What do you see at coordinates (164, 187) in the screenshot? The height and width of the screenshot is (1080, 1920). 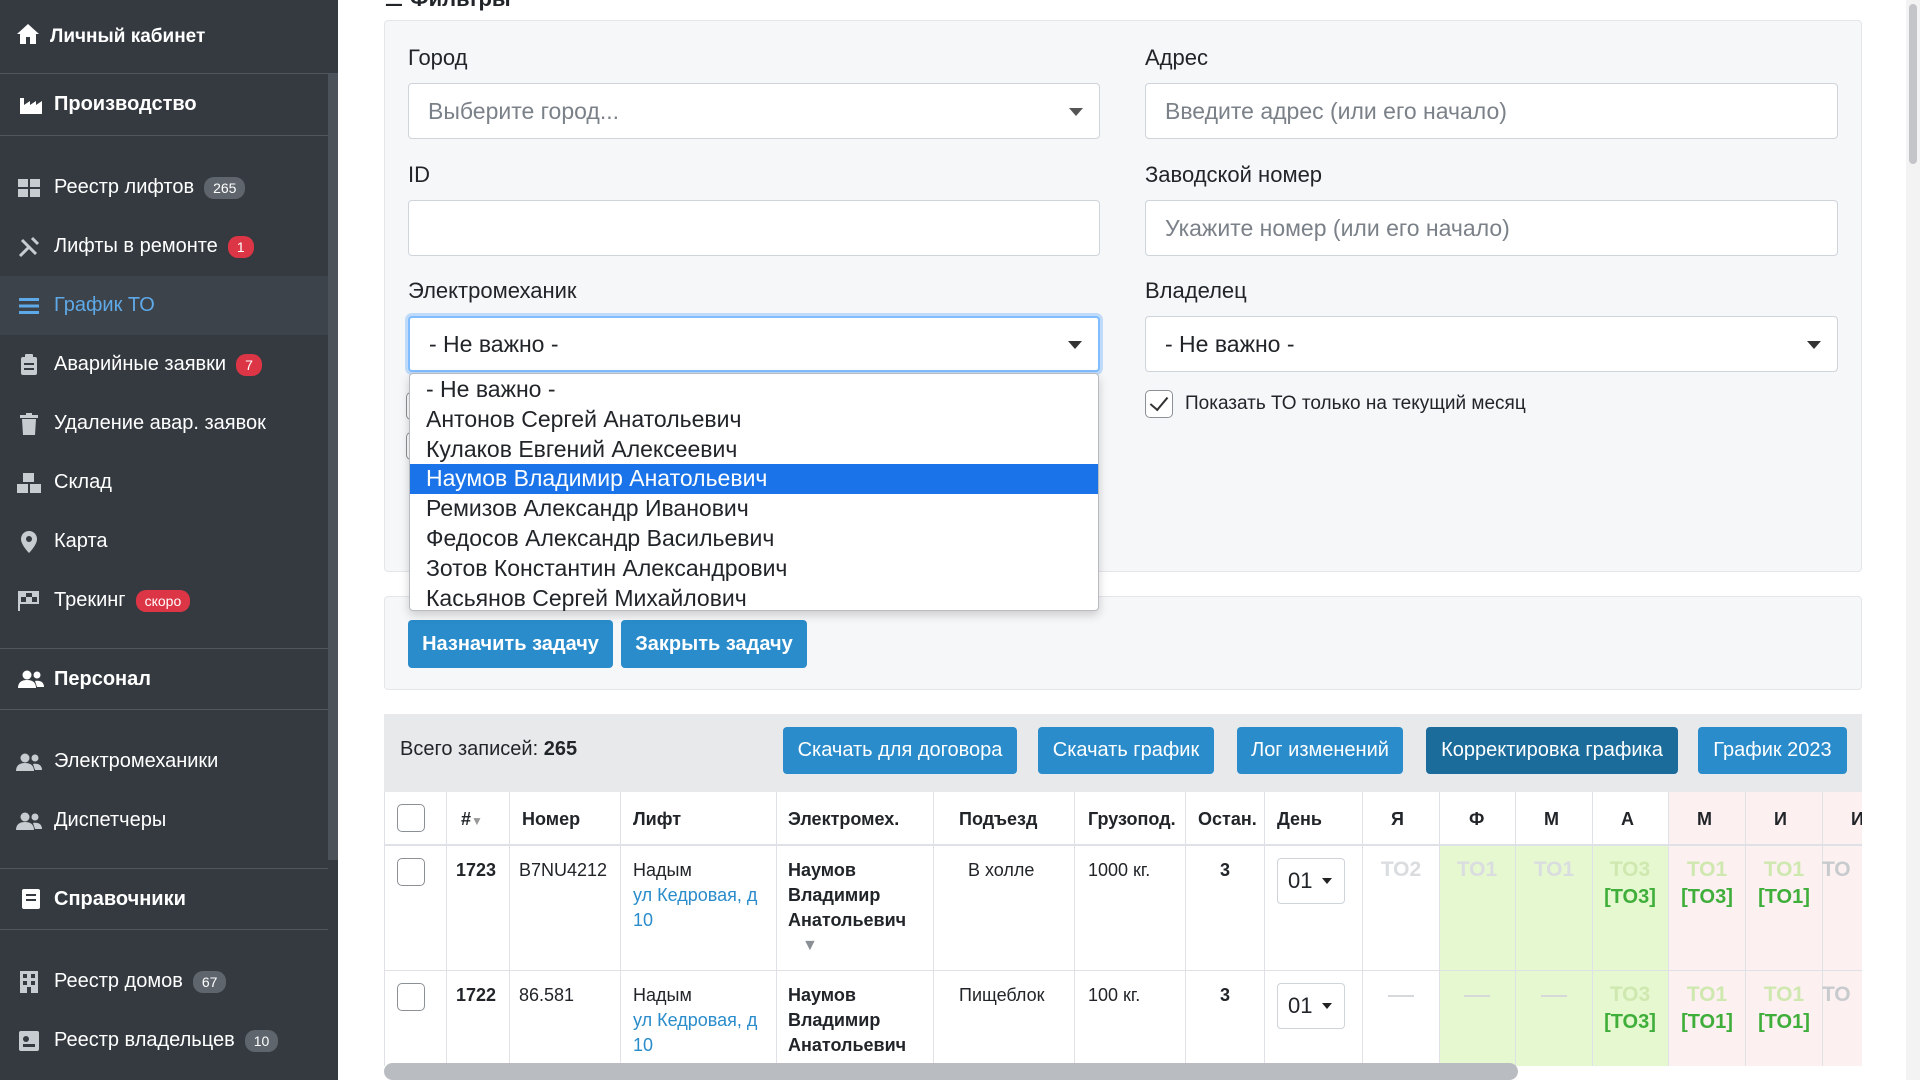 I see `sidebar-item-lift-registry: Реестр лифтов 265` at bounding box center [164, 187].